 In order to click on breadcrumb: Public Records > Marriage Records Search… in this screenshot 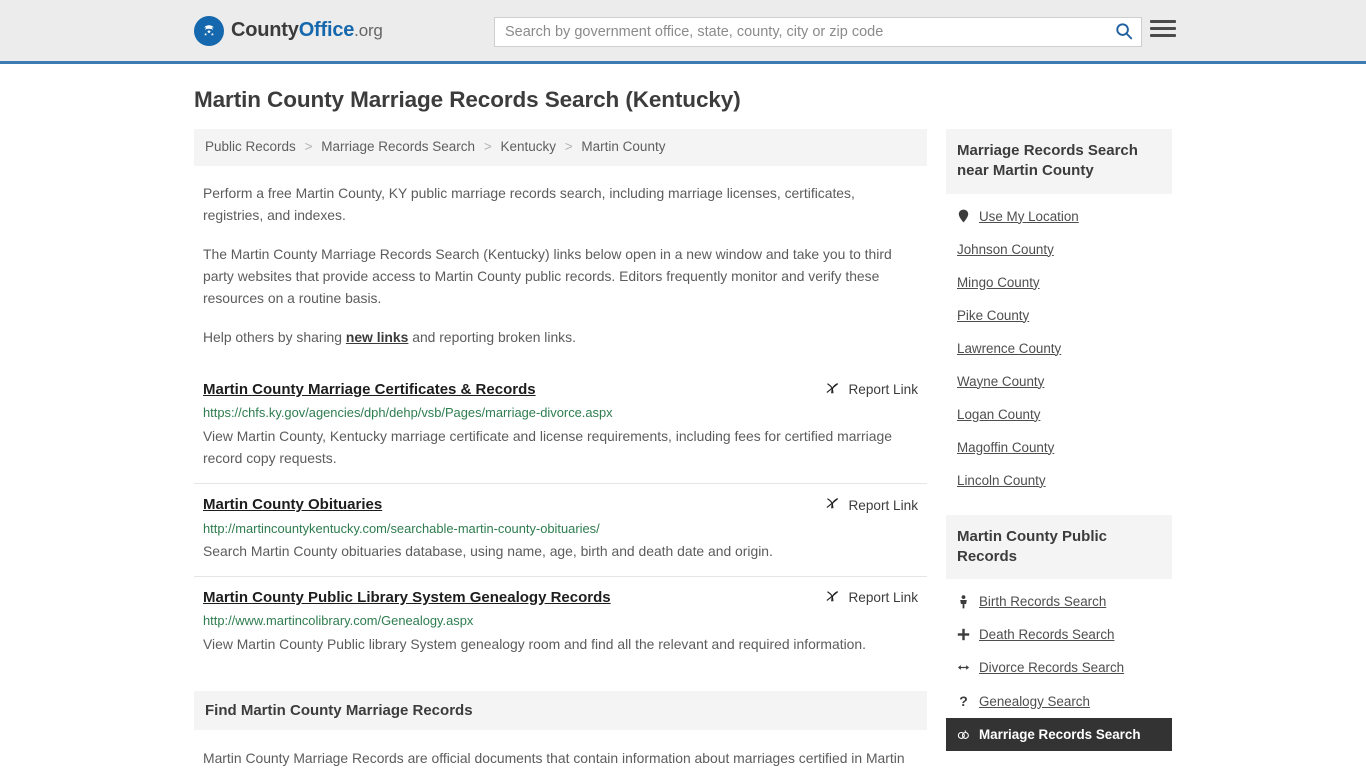, I will do `click(560, 147)`.